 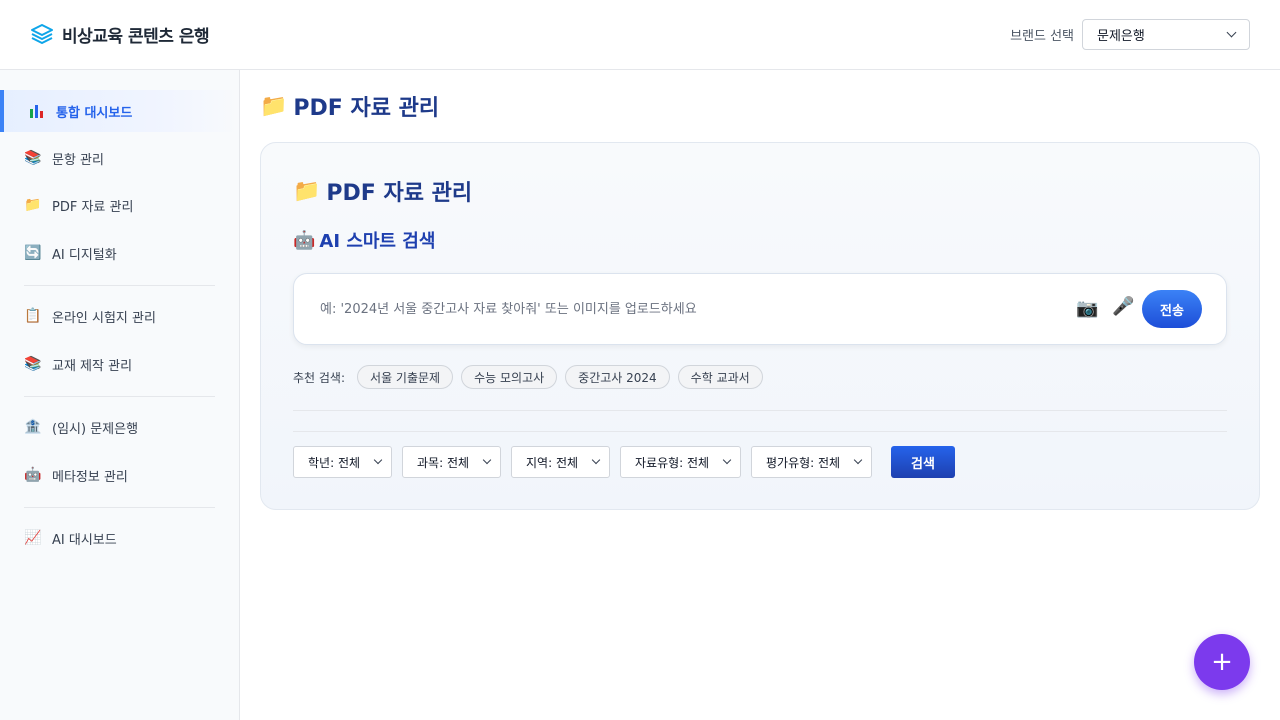 I want to click on brand-select: 문제은행, so click(x=1166, y=34).